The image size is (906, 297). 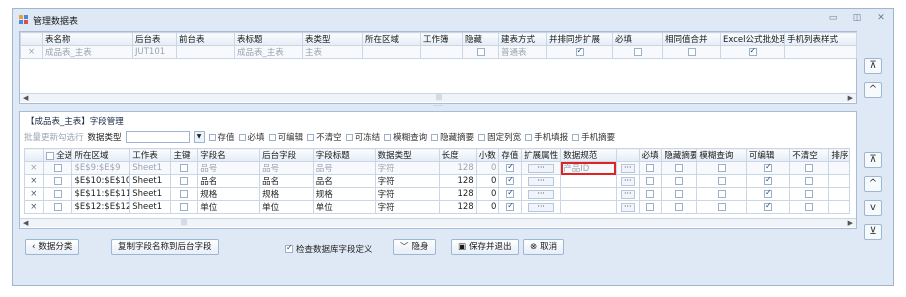 I want to click on cell-field: 品号, so click(x=229, y=168).